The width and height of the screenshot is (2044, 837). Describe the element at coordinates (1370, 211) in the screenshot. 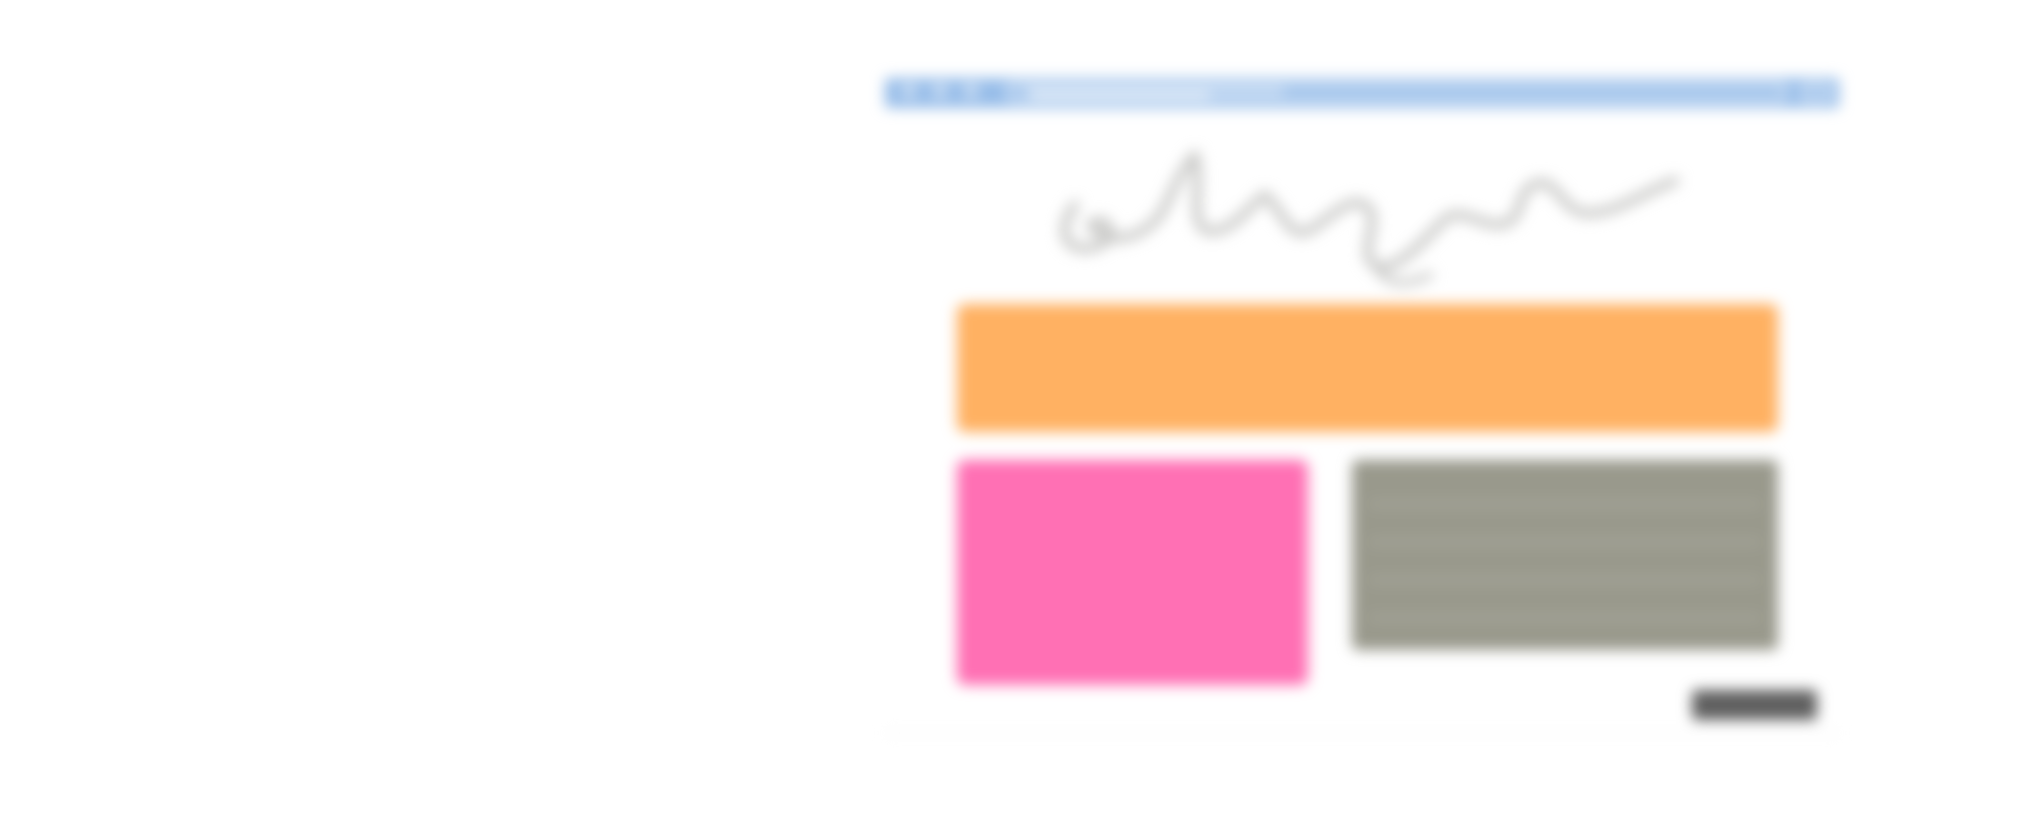

I see `logo-stroke` at that location.